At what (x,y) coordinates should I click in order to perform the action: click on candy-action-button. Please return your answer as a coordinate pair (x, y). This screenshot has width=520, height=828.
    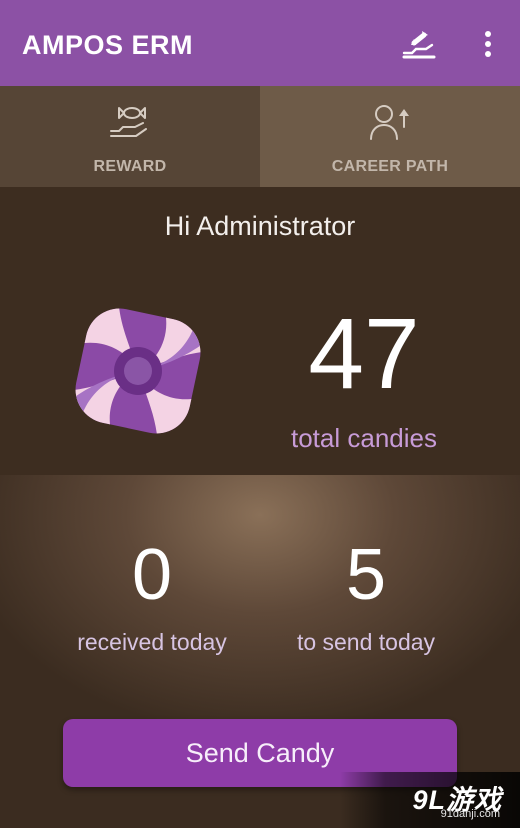
    Looking at the image, I should click on (419, 44).